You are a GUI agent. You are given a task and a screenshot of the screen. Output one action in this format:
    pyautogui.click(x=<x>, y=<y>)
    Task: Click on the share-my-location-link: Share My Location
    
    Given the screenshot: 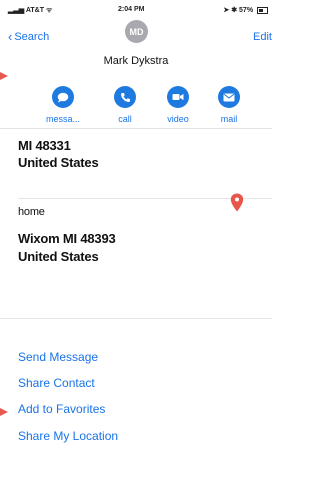 What is the action you would take?
    pyautogui.click(x=68, y=436)
    